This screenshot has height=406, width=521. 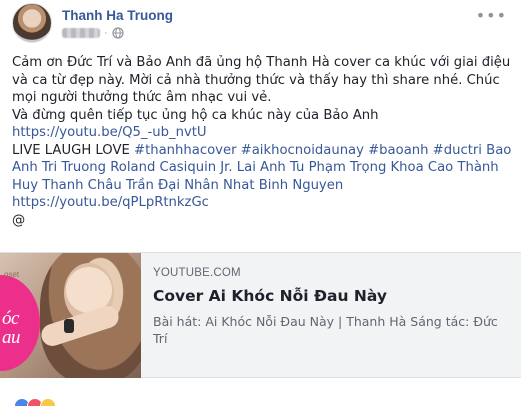 I want to click on youtube-link-2: https://youtu.be/qPLpRtnkzGc, so click(x=110, y=202).